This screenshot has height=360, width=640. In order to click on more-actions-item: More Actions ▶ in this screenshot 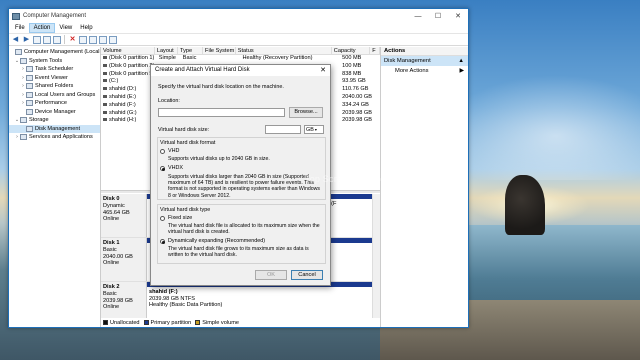, I will do `click(424, 71)`.